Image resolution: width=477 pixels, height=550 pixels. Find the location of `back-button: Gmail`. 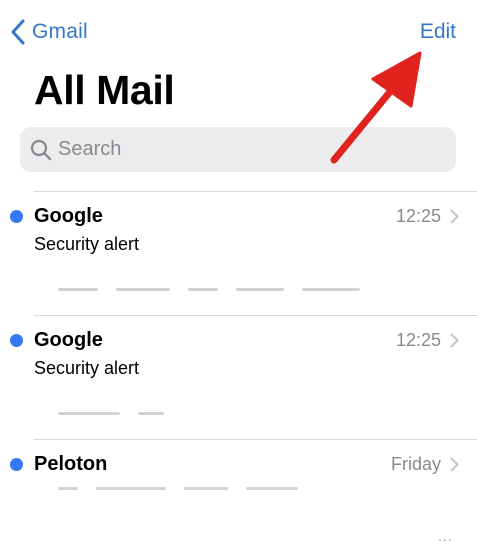

back-button: Gmail is located at coordinates (49, 32).